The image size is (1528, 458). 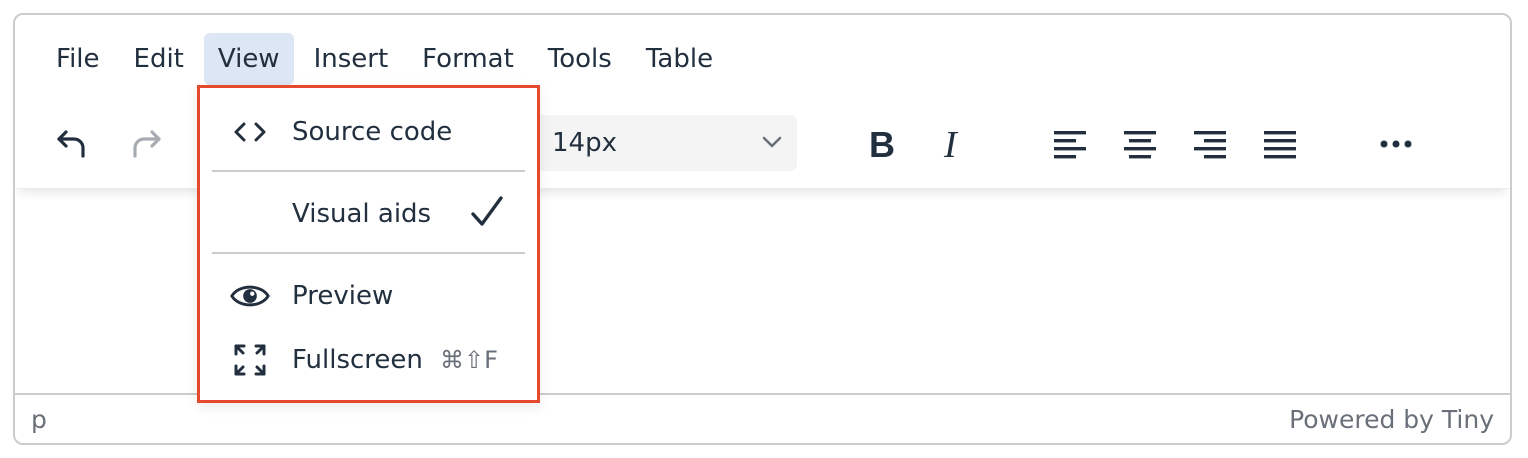 I want to click on menu-item-label: Visual aids, so click(x=362, y=214).